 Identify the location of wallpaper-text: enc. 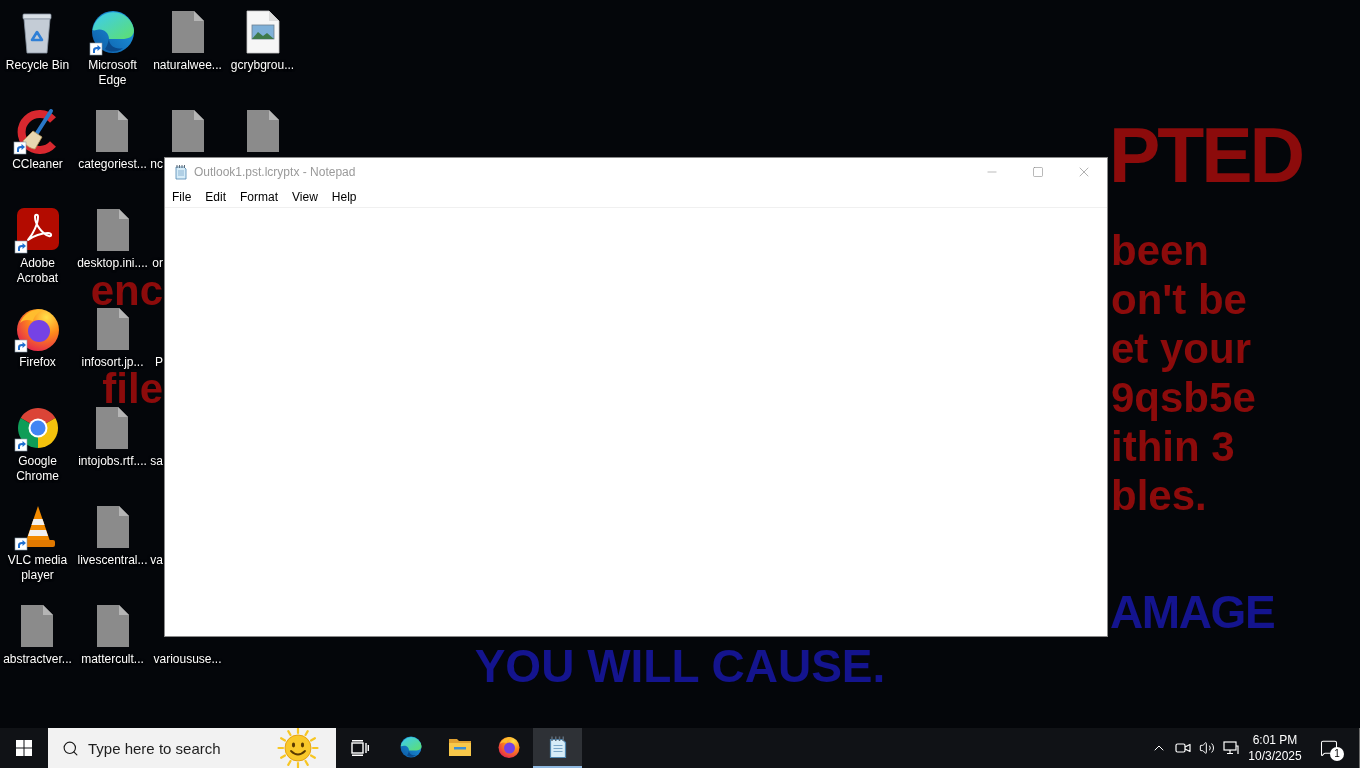
(126, 291).